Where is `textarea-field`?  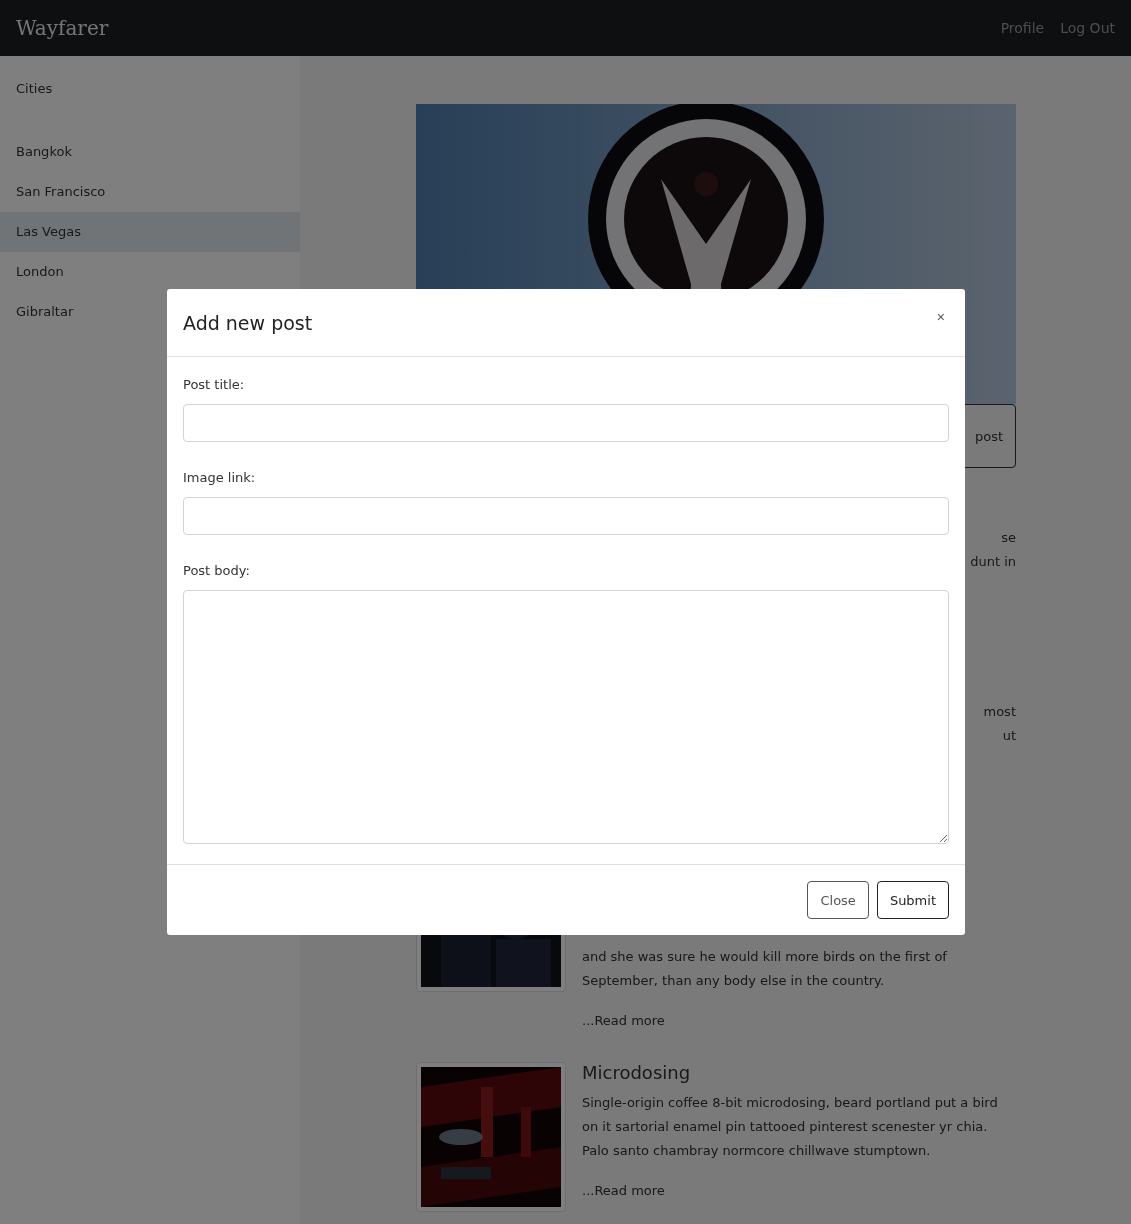
textarea-field is located at coordinates (566, 717).